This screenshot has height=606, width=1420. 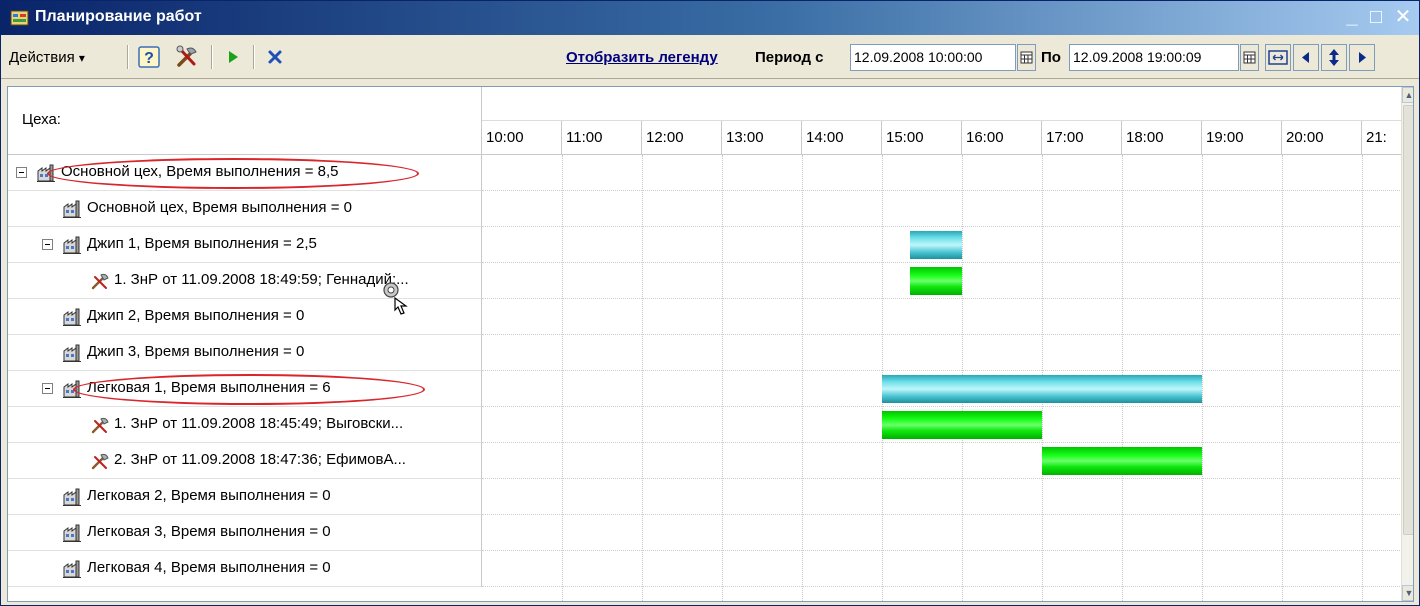 I want to click on period-from-calendar-button, so click(x=1026, y=57).